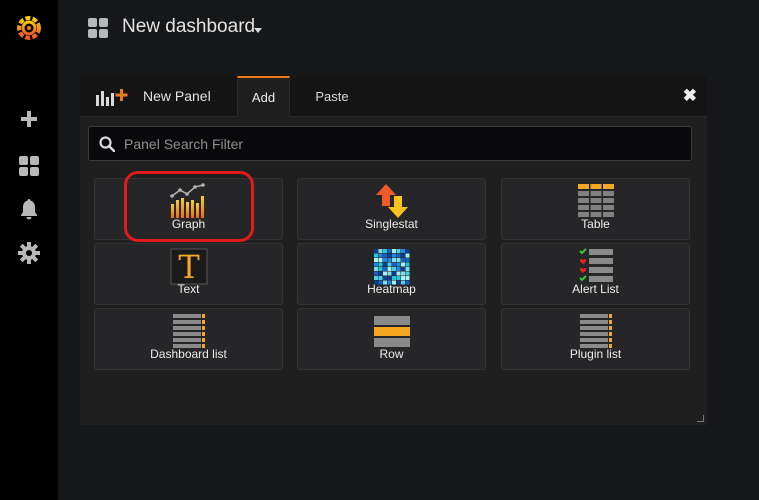  What do you see at coordinates (258, 30) in the screenshot?
I see `caret-down-icon` at bounding box center [258, 30].